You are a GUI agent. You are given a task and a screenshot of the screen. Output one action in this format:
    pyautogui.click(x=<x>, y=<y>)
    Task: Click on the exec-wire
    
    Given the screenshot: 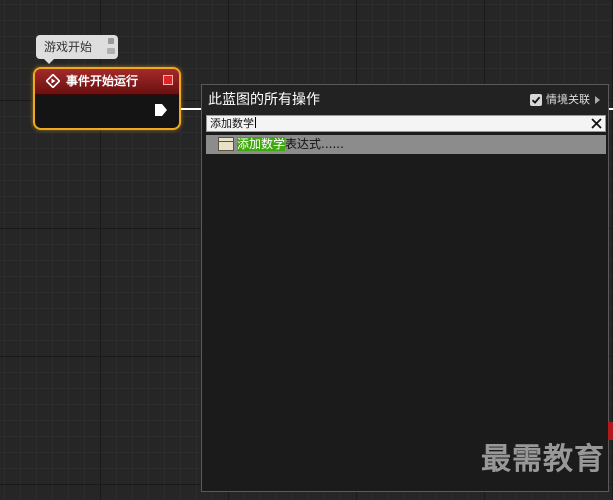 What is the action you would take?
    pyautogui.click(x=191, y=109)
    